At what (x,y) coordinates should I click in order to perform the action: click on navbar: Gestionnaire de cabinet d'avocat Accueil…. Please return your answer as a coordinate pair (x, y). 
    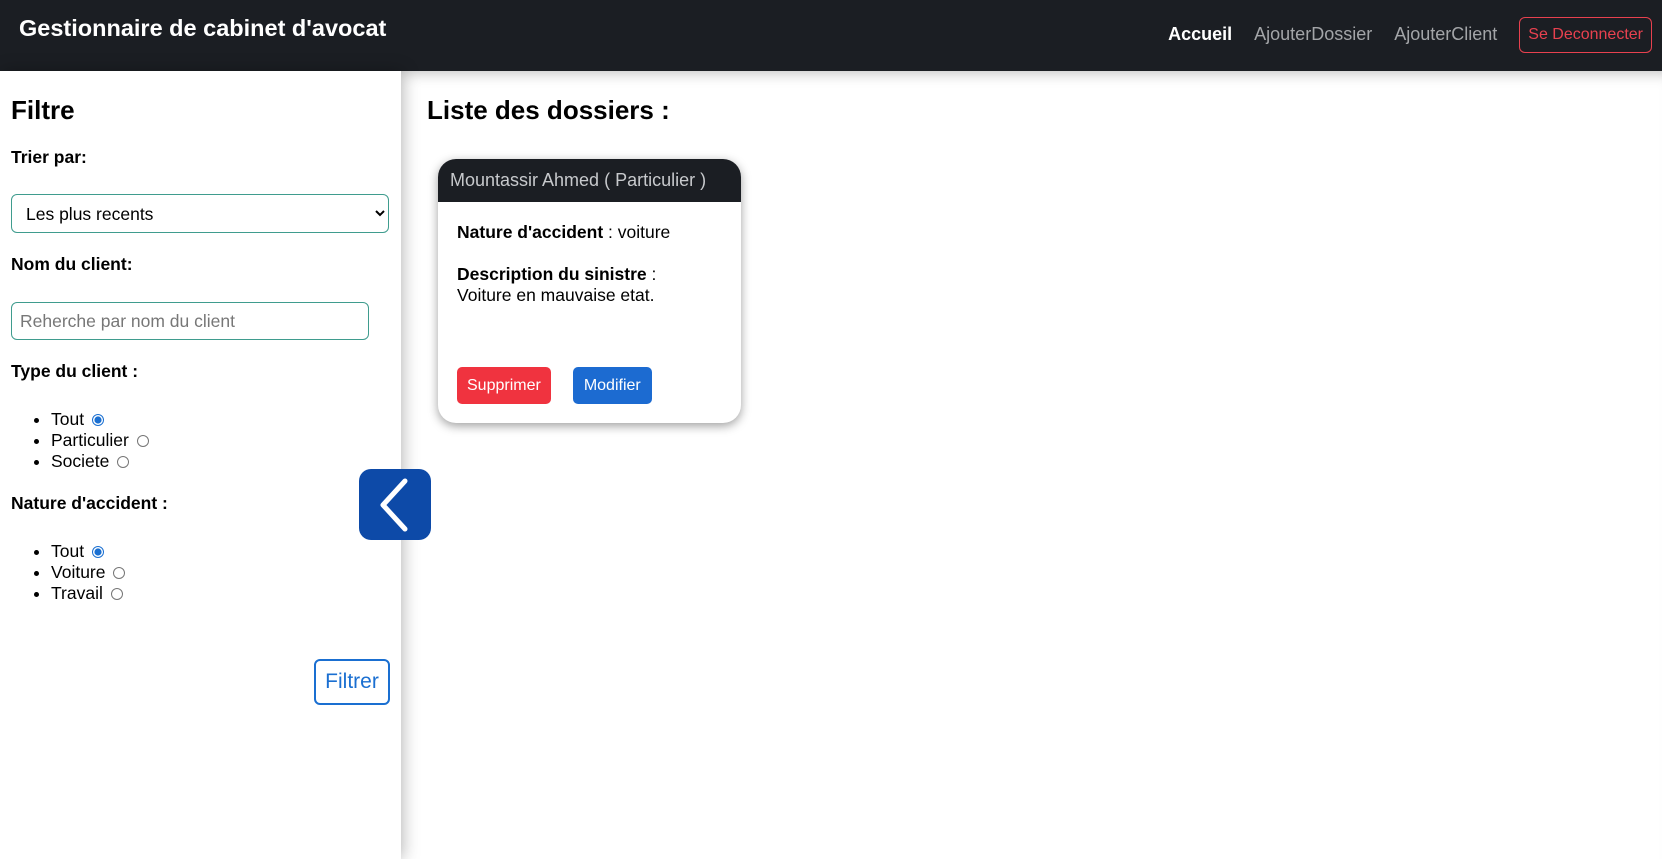
    Looking at the image, I should click on (831, 35).